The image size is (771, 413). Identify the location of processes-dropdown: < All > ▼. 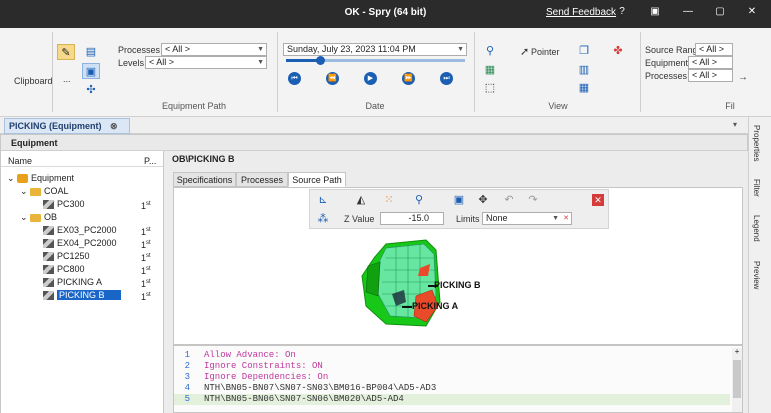
(214, 49).